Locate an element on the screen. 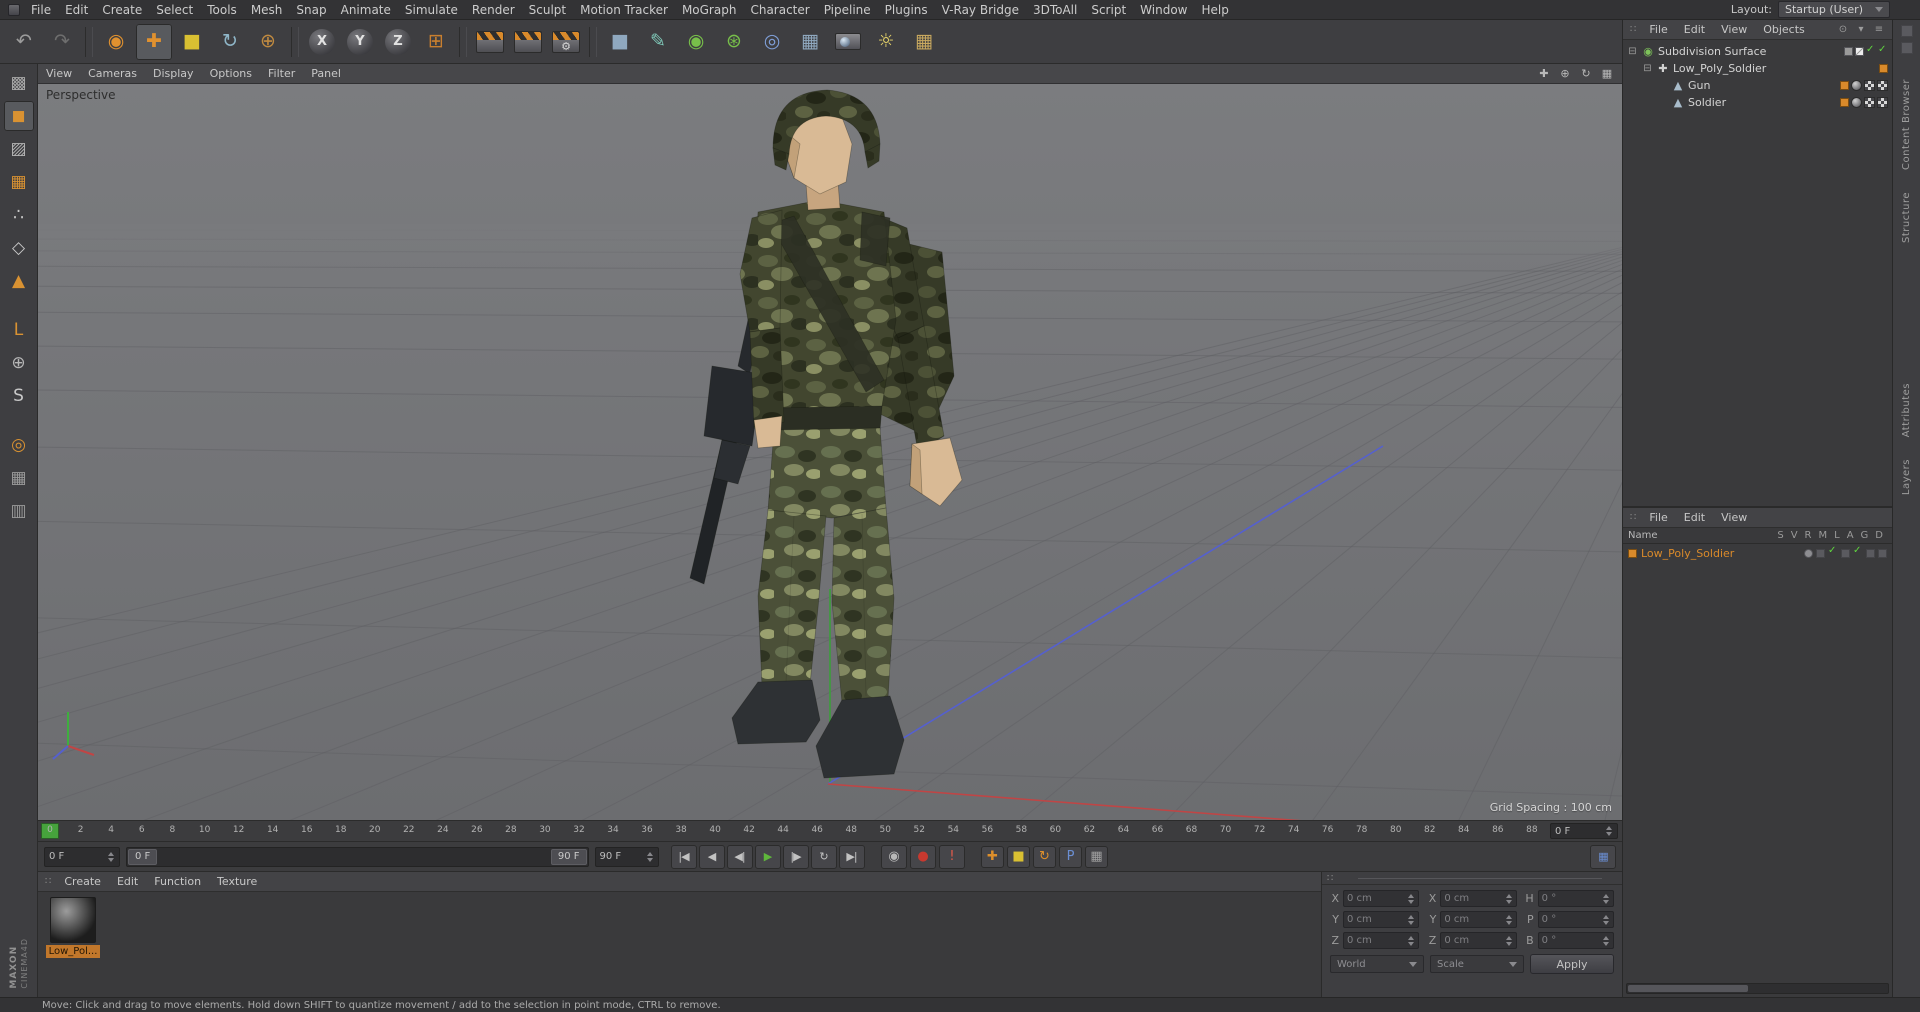  expander-icon: ⊟ is located at coordinates (1647, 68).